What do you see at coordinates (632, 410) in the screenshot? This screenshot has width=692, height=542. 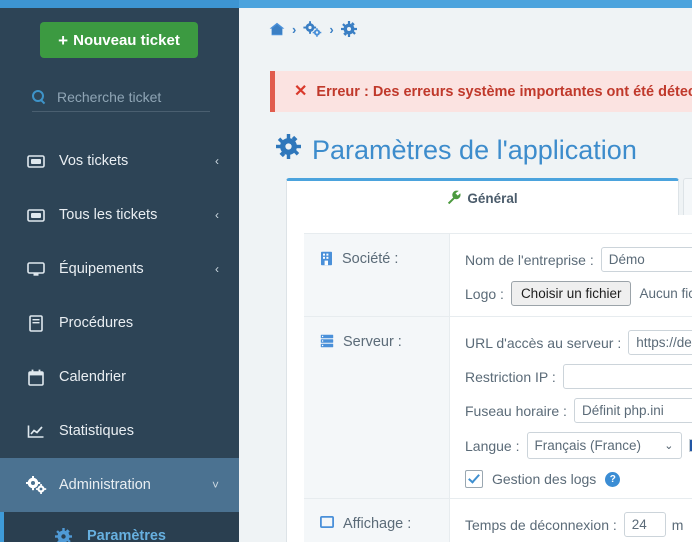 I see `timezone-input` at bounding box center [632, 410].